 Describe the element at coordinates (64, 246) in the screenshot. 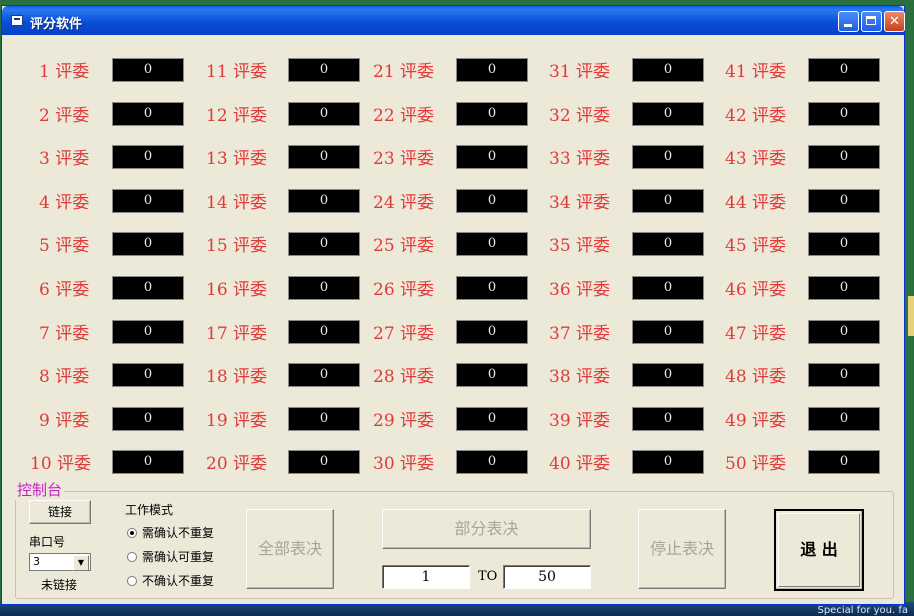

I see `judge-label: 5 评委` at that location.